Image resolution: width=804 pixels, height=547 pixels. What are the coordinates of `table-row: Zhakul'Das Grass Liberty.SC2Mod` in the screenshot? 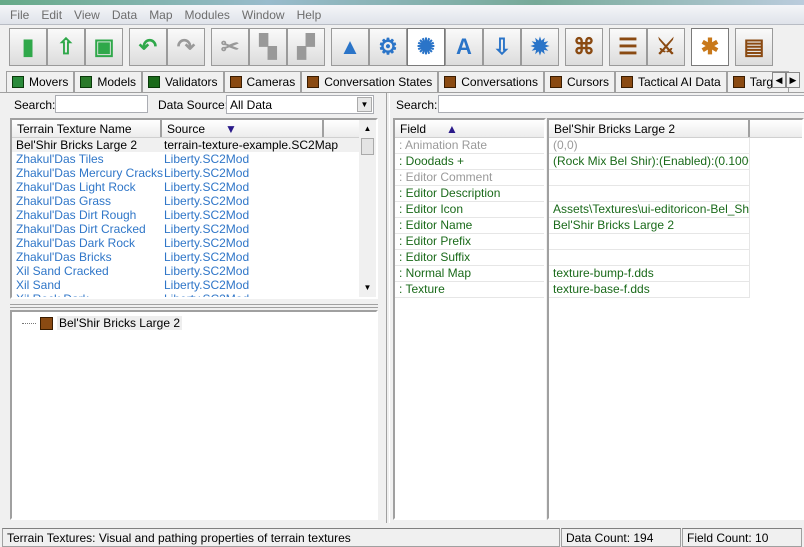 It's located at (194, 201).